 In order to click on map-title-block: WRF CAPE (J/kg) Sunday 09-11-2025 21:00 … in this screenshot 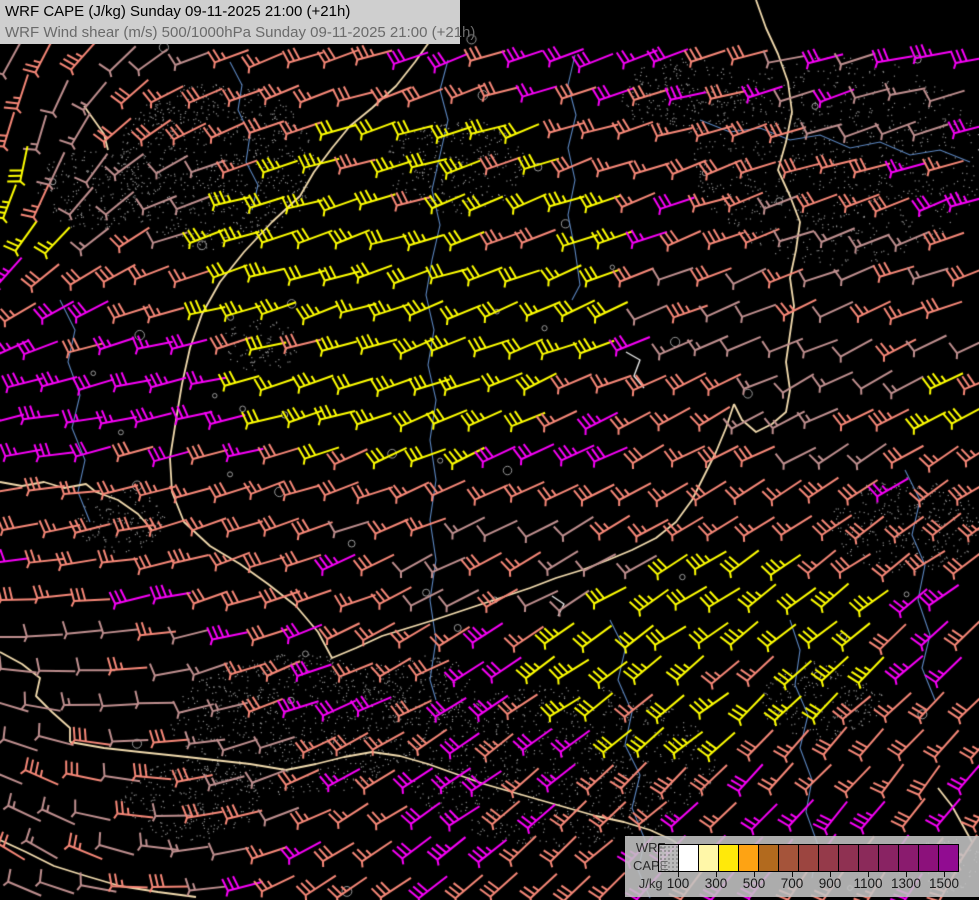, I will do `click(238, 22)`.